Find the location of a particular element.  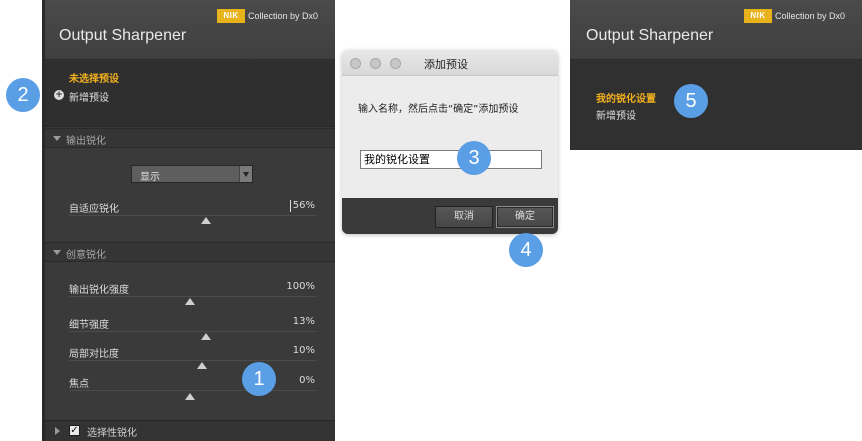

close-window-button is located at coordinates (355, 63).